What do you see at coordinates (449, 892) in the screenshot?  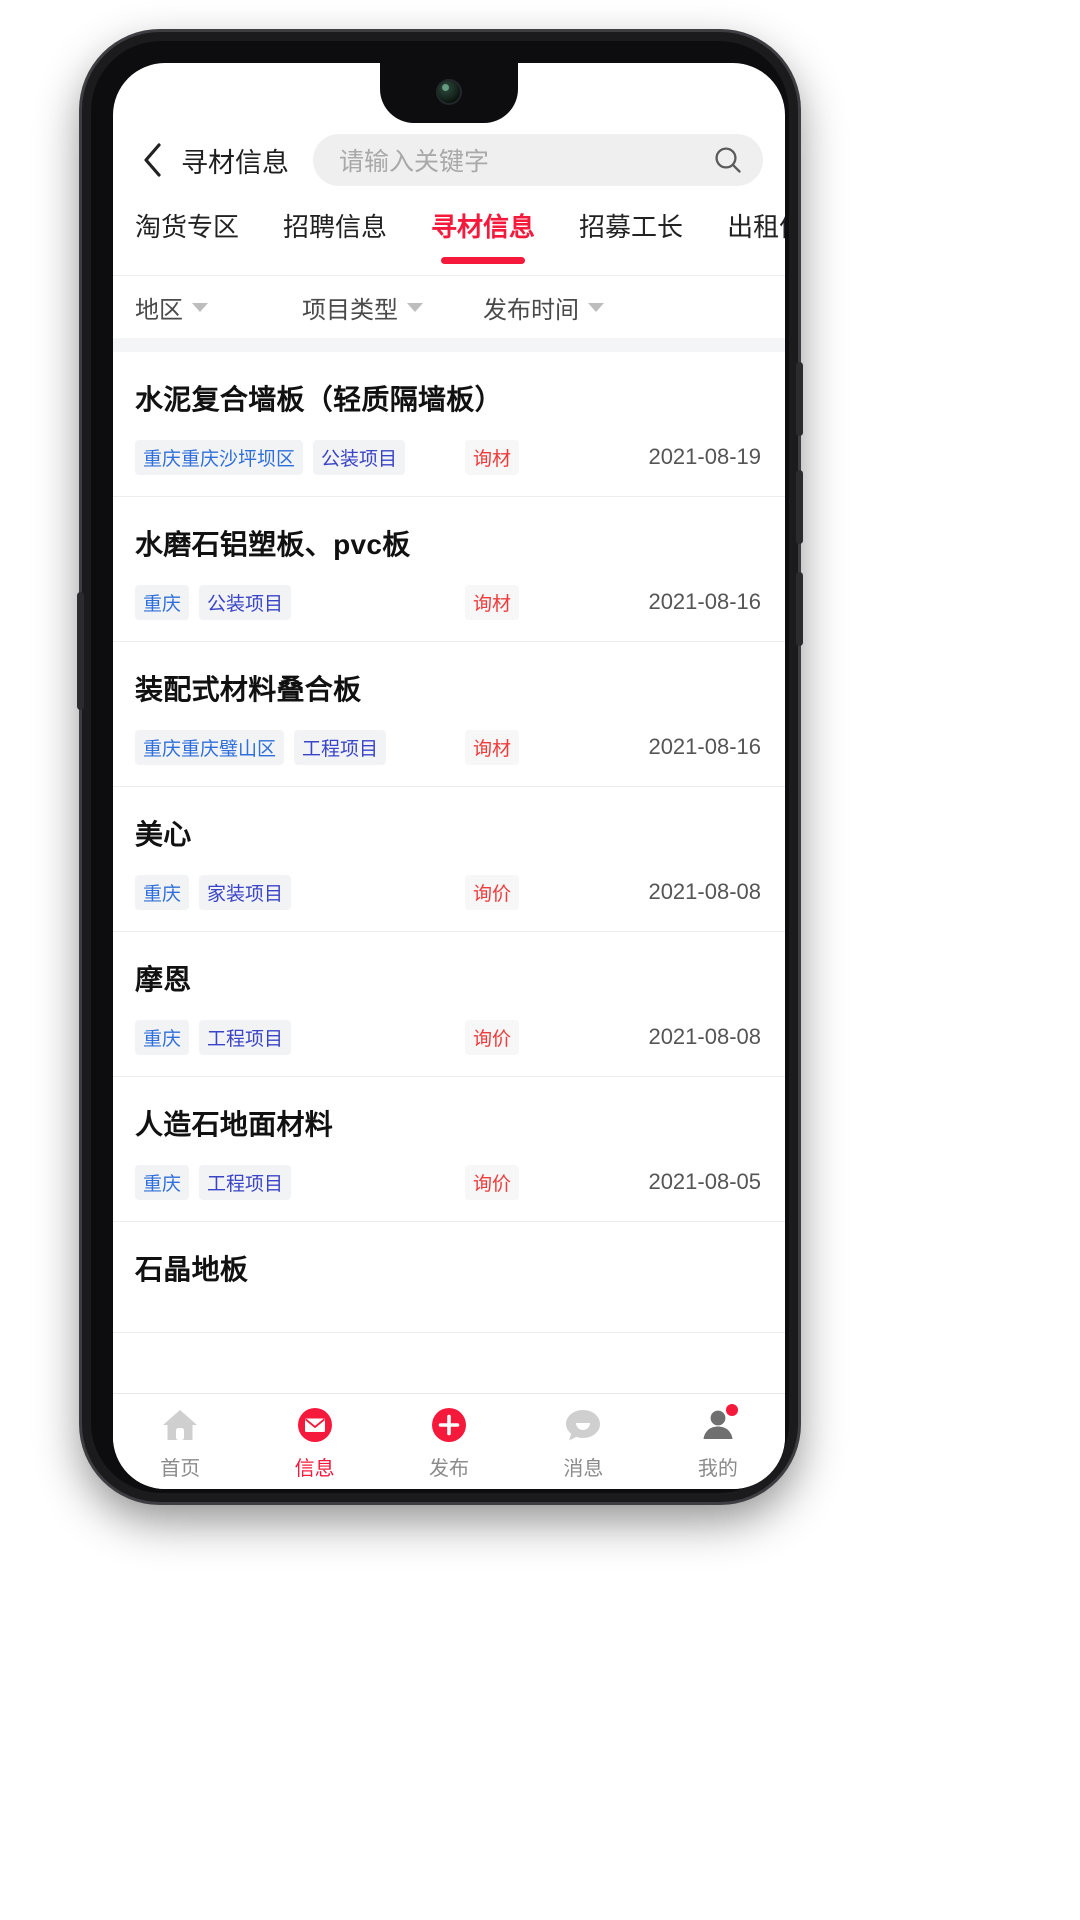 I see `item-meta: 重庆 家装项目 询价 2021-08-08` at bounding box center [449, 892].